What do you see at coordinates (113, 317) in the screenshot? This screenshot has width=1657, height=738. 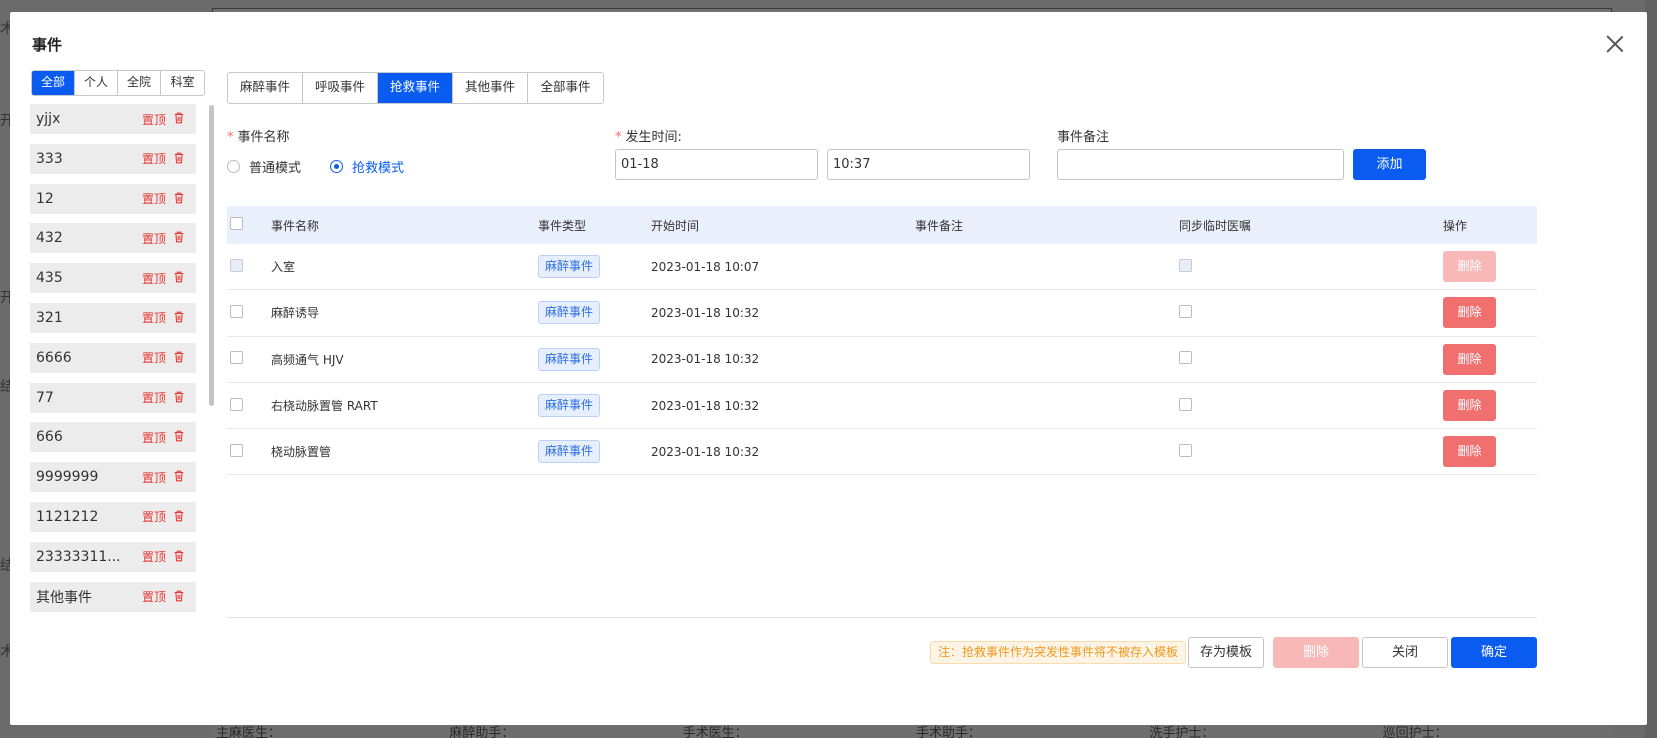 I see `event-template-item: 321 置顶` at bounding box center [113, 317].